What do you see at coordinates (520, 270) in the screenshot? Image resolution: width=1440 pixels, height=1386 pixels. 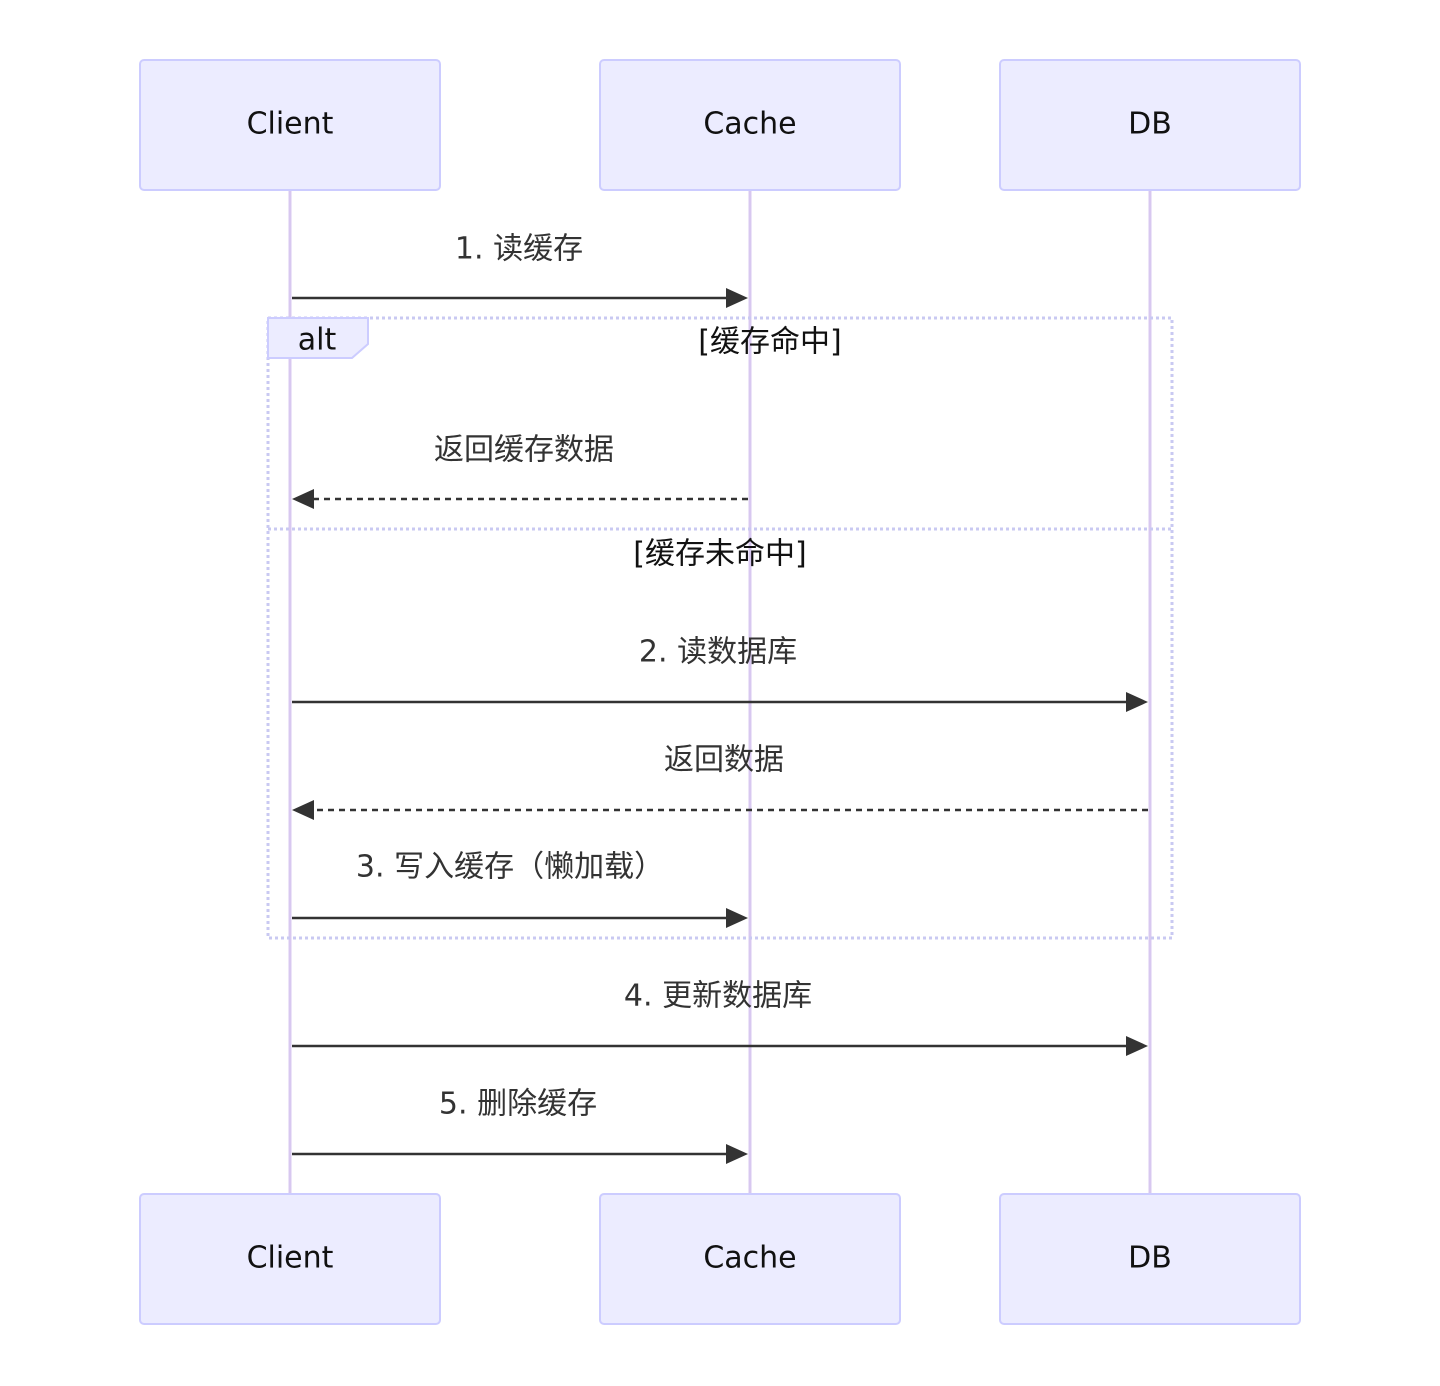 I see `message-read-cache: 1. 读缓存` at bounding box center [520, 270].